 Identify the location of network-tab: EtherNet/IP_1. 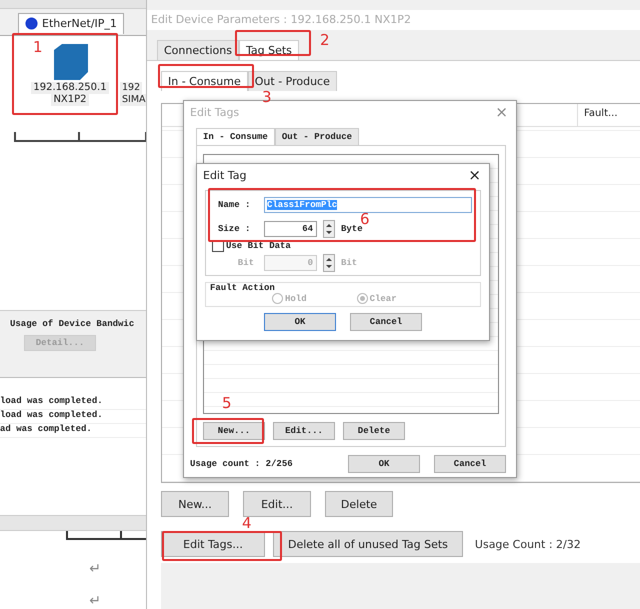
(71, 23).